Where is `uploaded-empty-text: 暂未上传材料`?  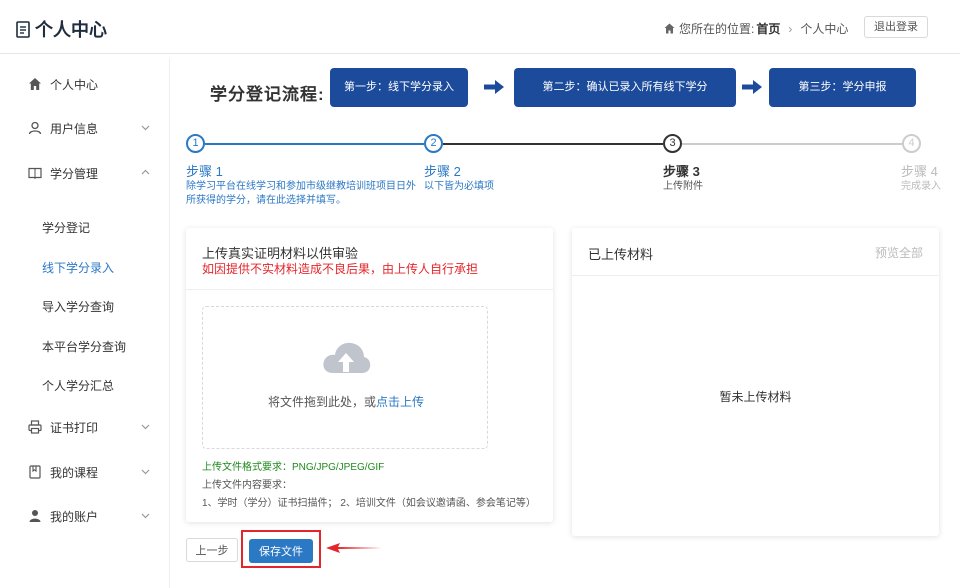 uploaded-empty-text: 暂未上传材料 is located at coordinates (755, 397).